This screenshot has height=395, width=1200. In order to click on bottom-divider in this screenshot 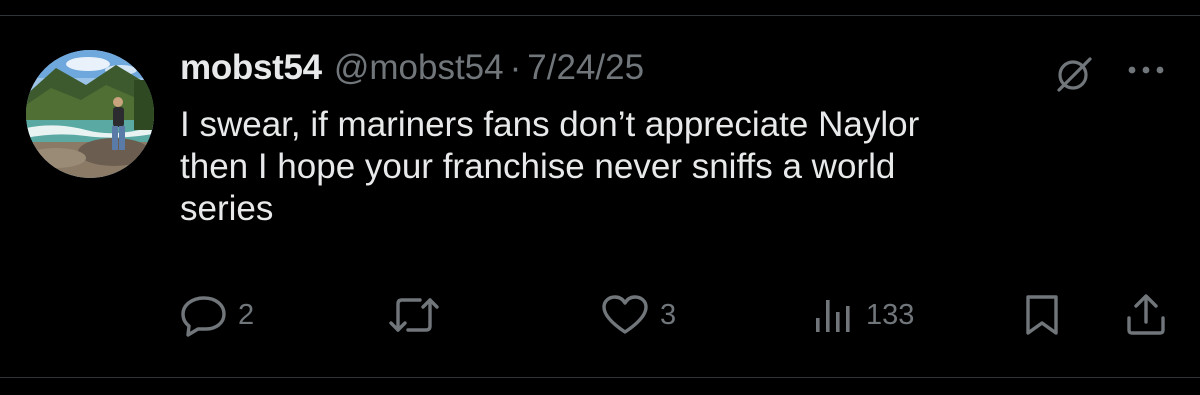, I will do `click(600, 377)`.